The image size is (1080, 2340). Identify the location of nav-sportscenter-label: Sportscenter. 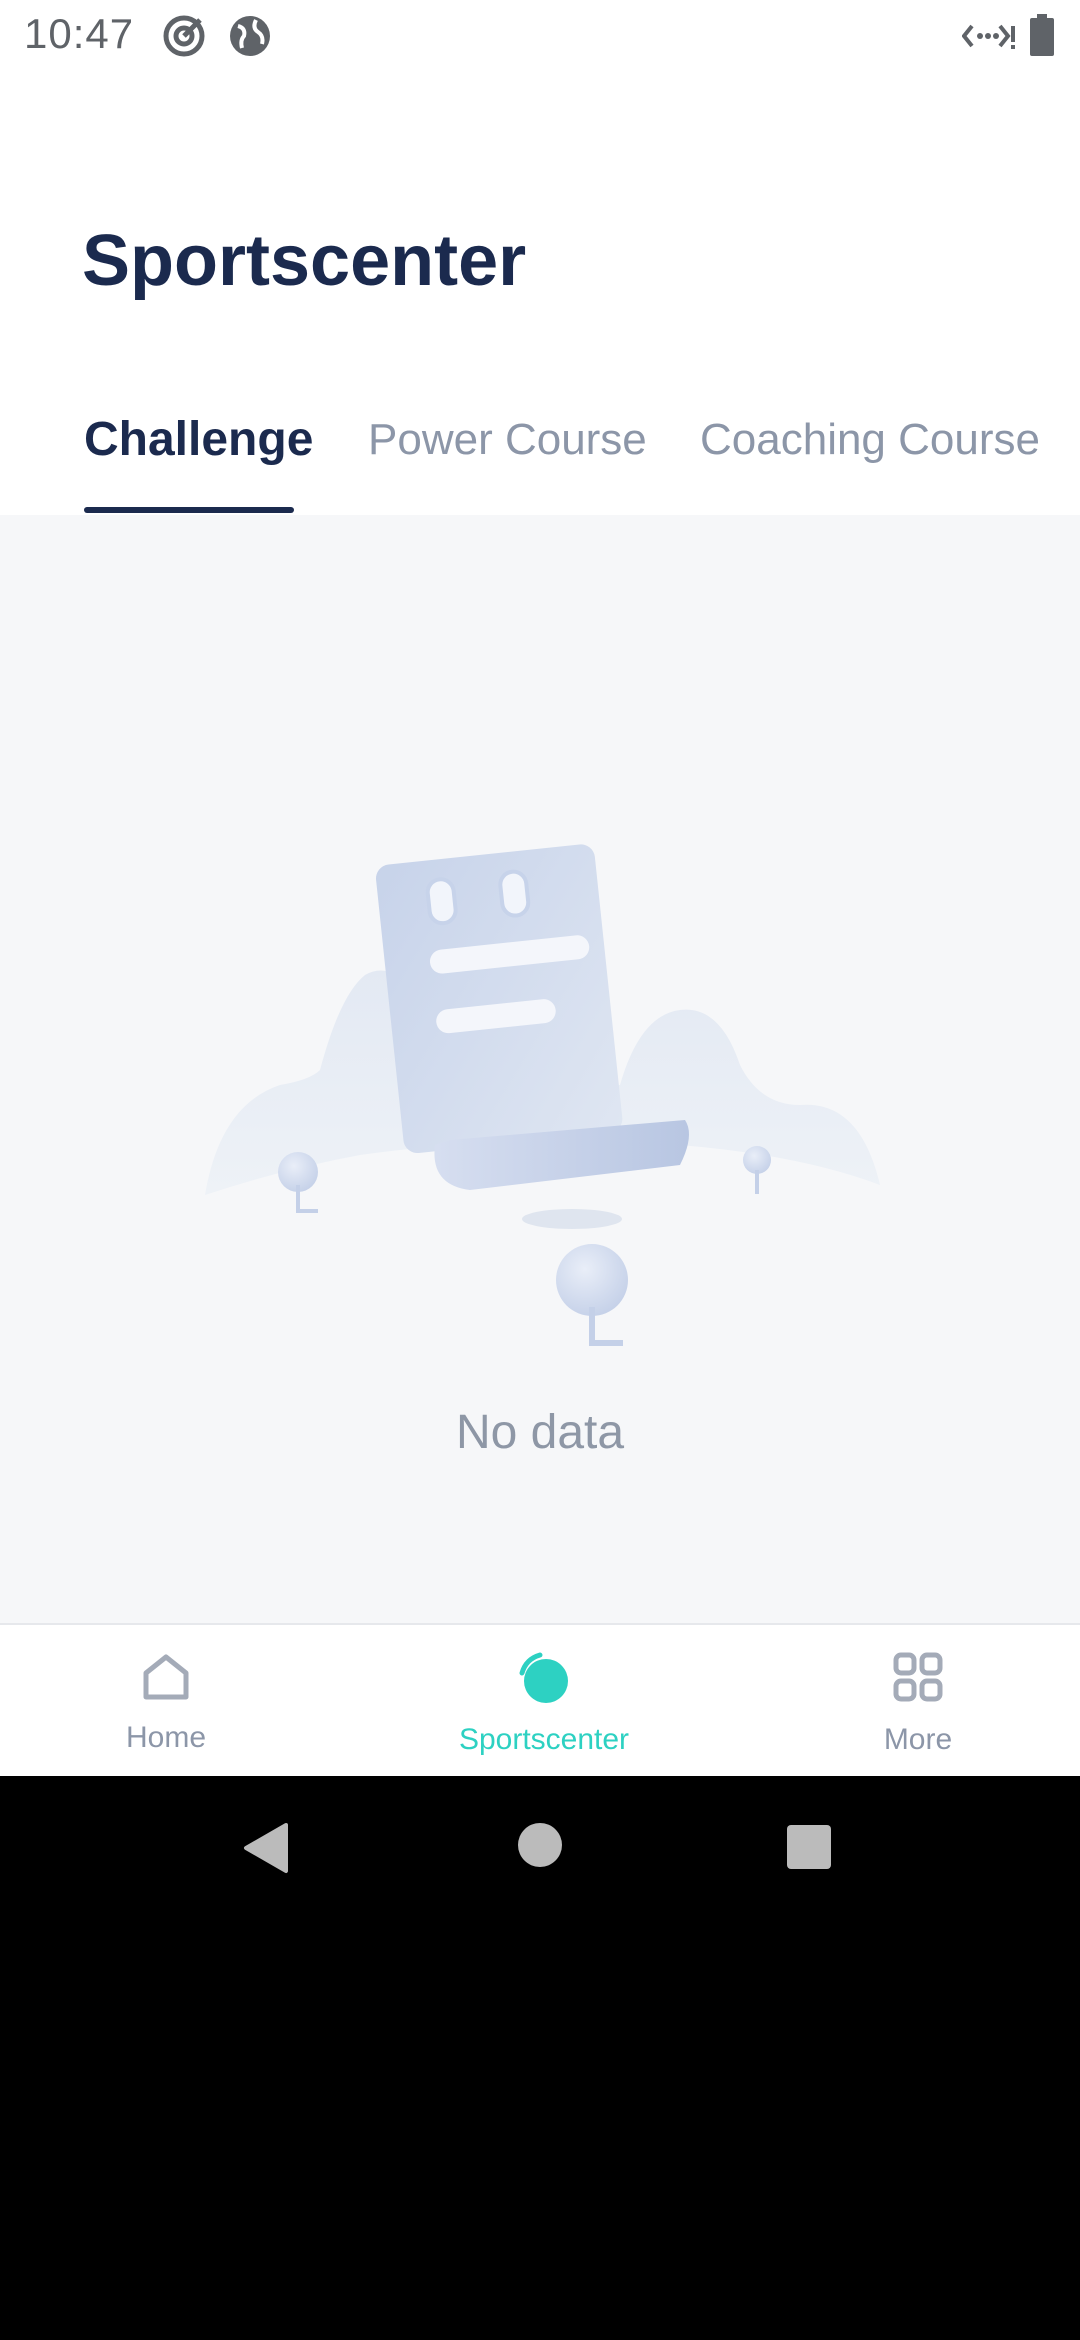
(544, 1739).